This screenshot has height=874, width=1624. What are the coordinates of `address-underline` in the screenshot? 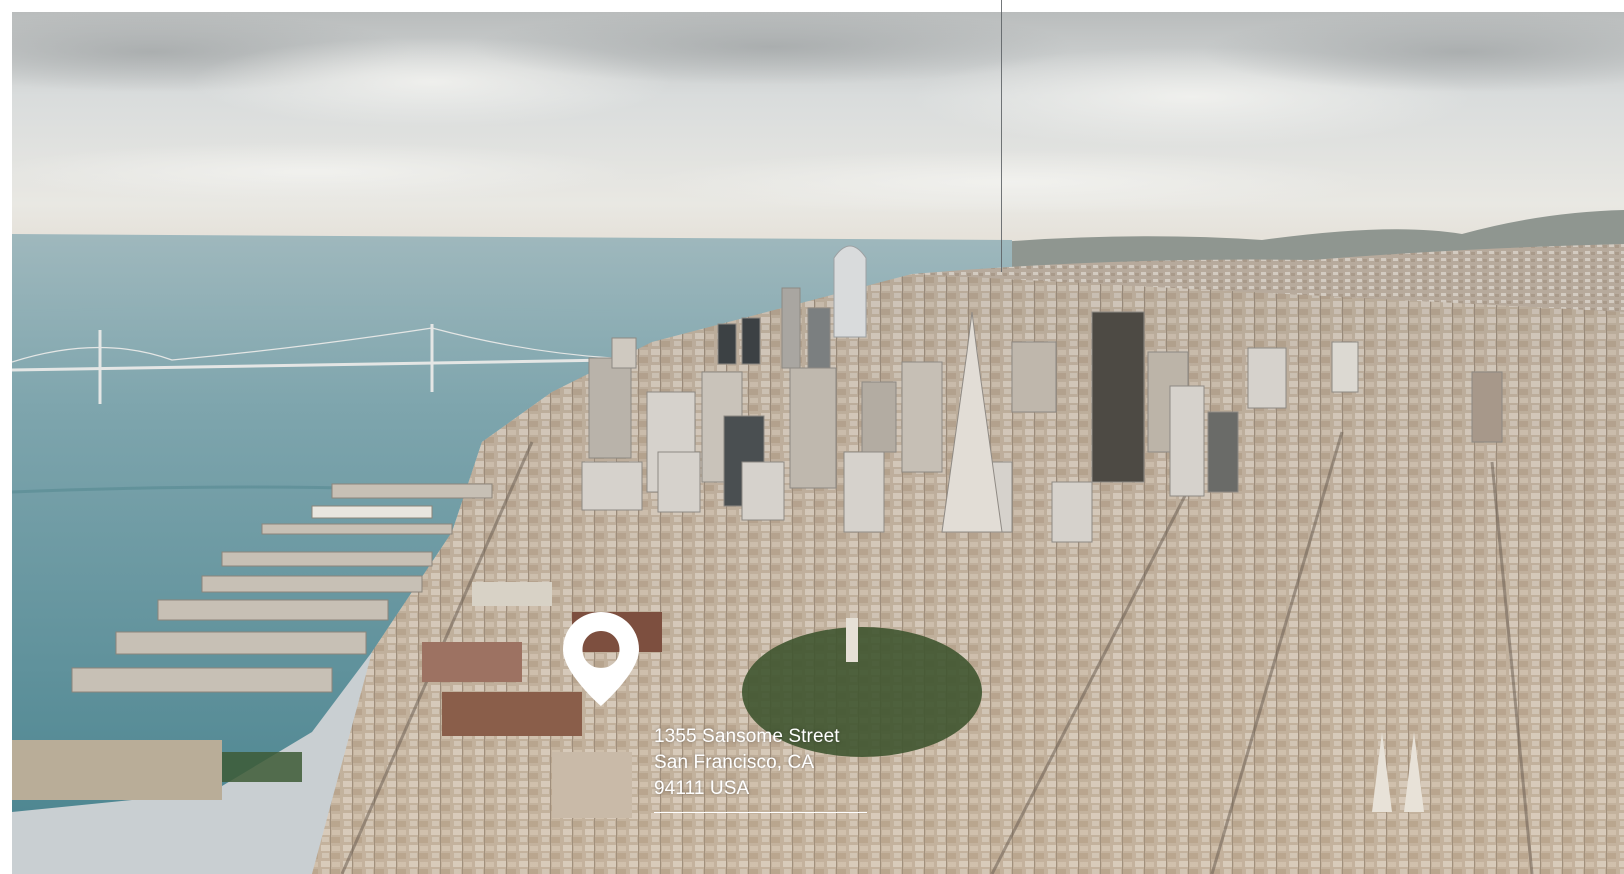 It's located at (760, 812).